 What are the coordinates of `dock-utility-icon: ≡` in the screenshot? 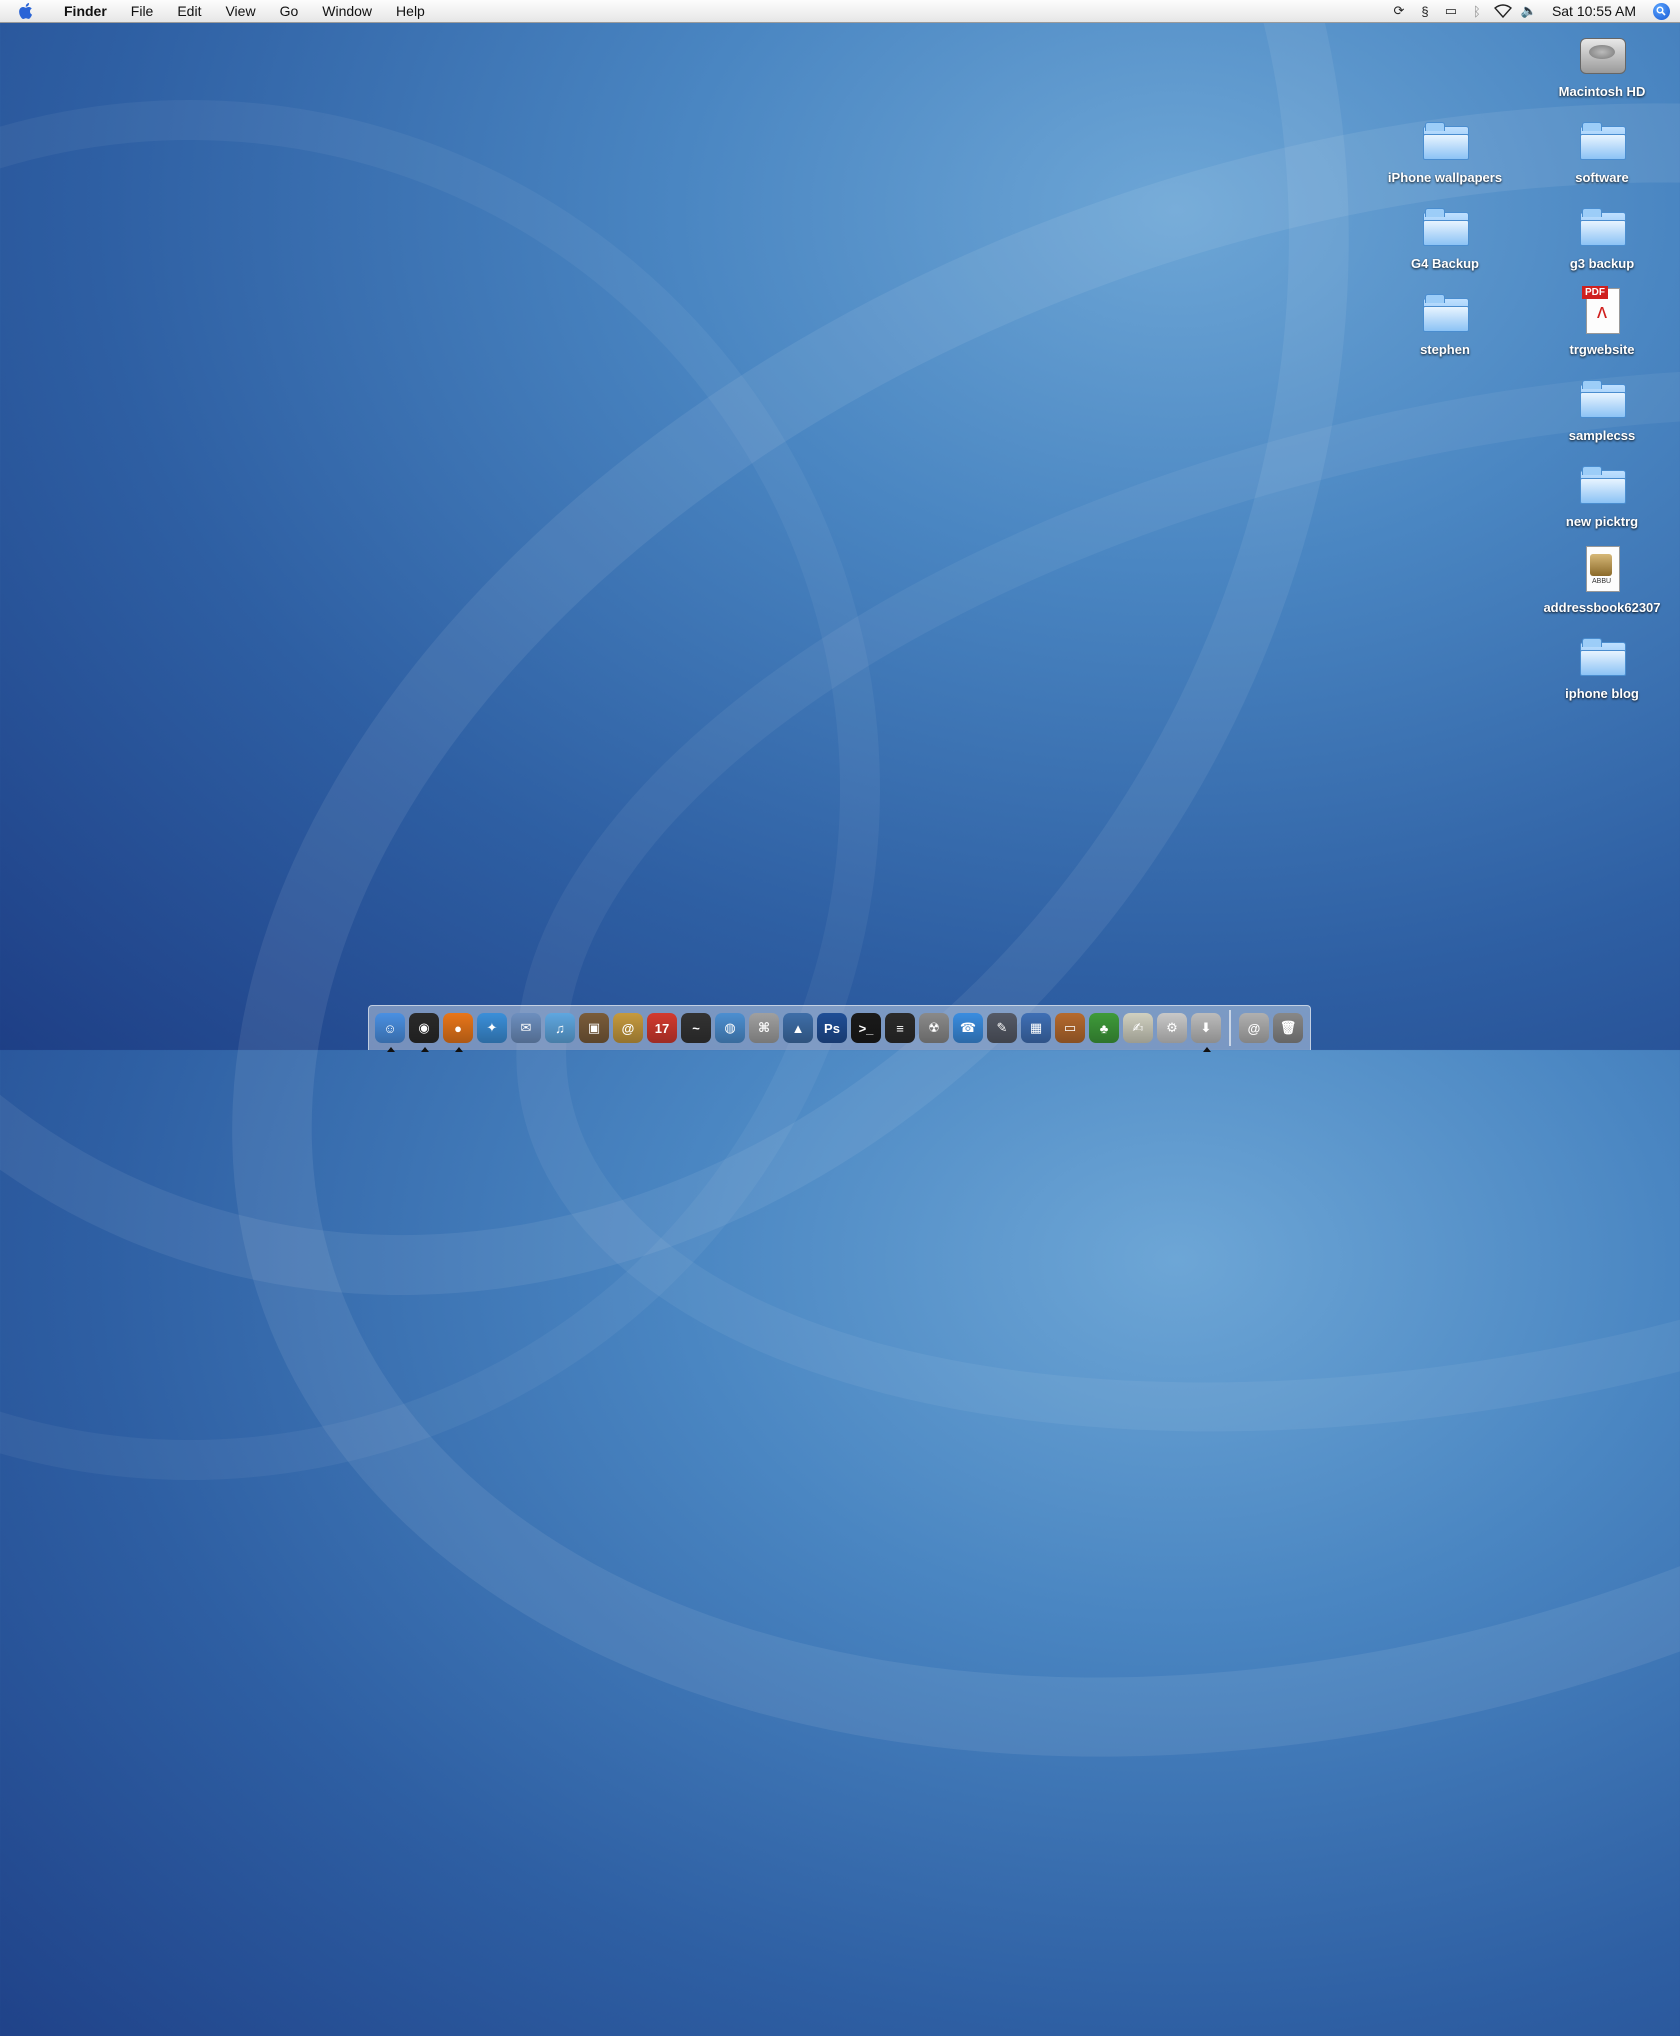 It's located at (900, 1028).